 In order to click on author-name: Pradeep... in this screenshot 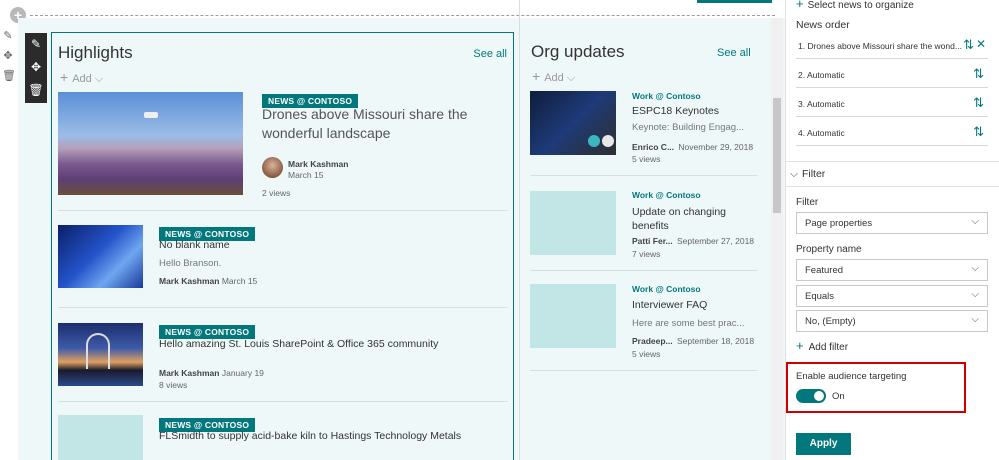, I will do `click(652, 341)`.